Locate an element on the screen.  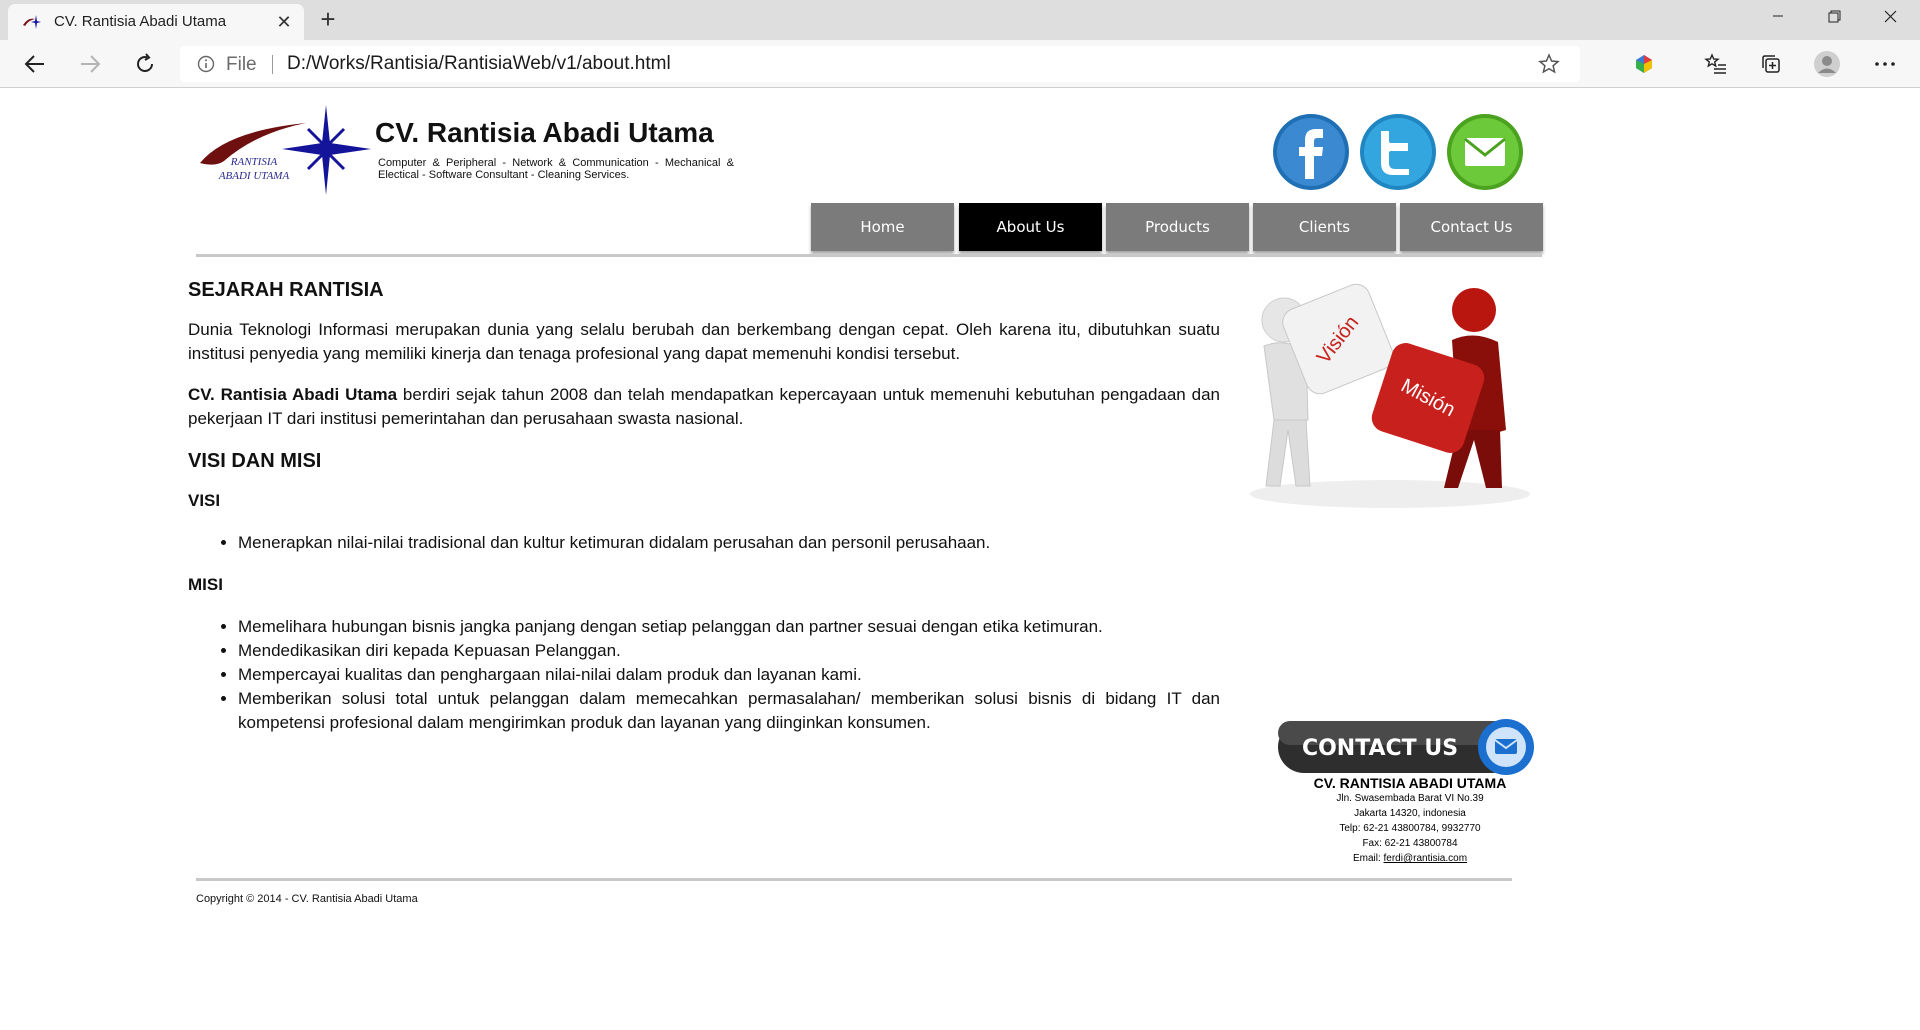
header-divider is located at coordinates (869, 255).